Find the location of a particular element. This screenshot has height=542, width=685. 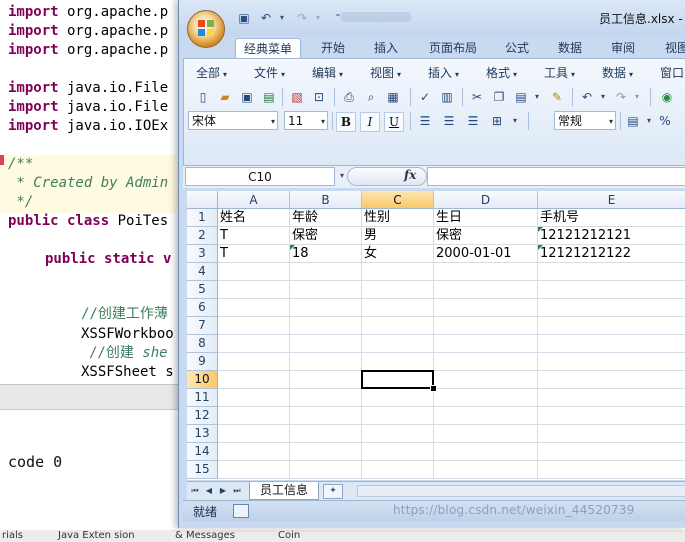

prev-sheet-icon: ◀ is located at coordinates (209, 491).